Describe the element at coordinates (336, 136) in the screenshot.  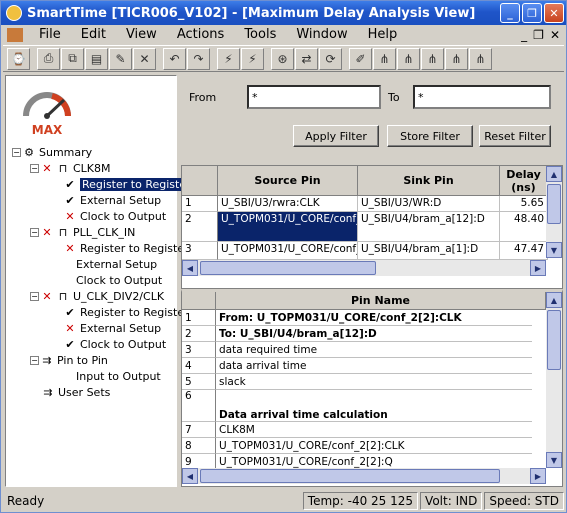
I see `apply-filter-button: Apply Filter` at that location.